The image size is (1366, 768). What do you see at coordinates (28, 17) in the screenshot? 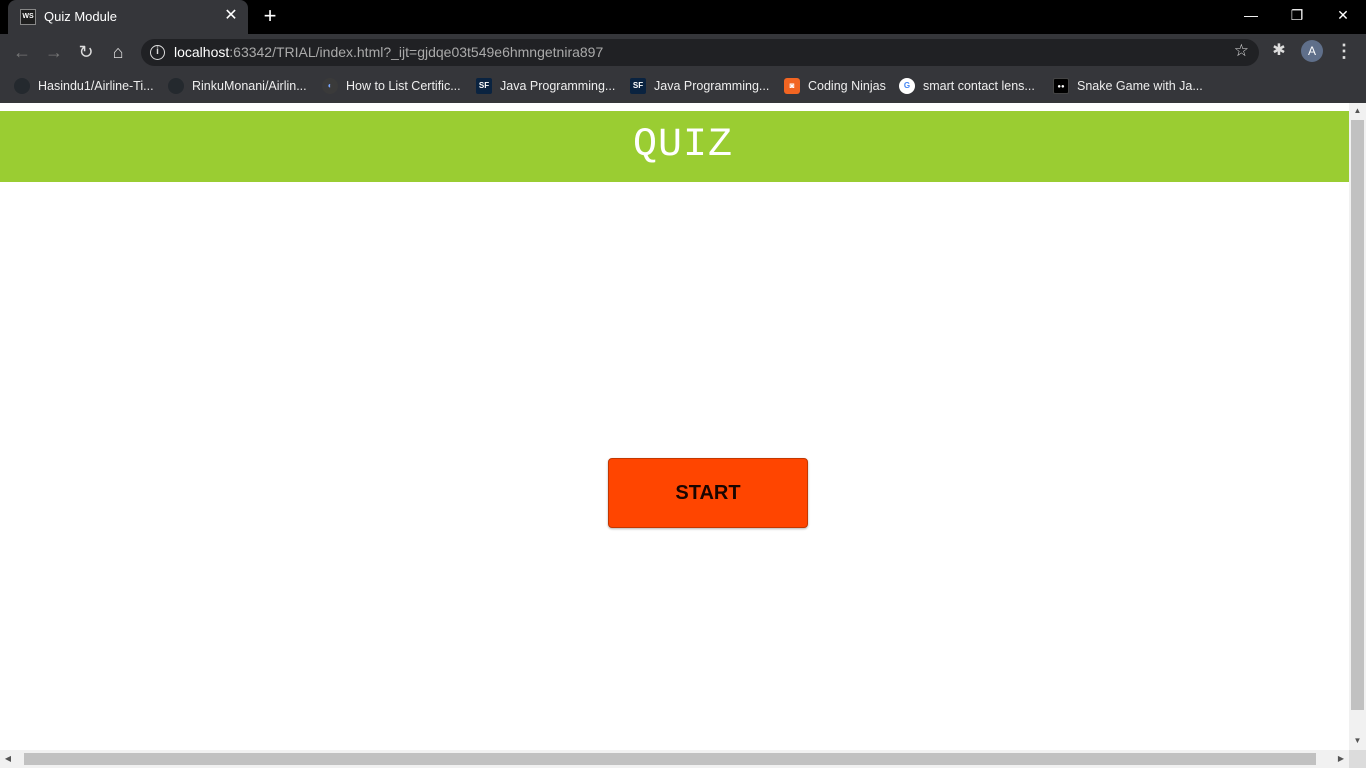
I see `webstorm-icon: WS` at bounding box center [28, 17].